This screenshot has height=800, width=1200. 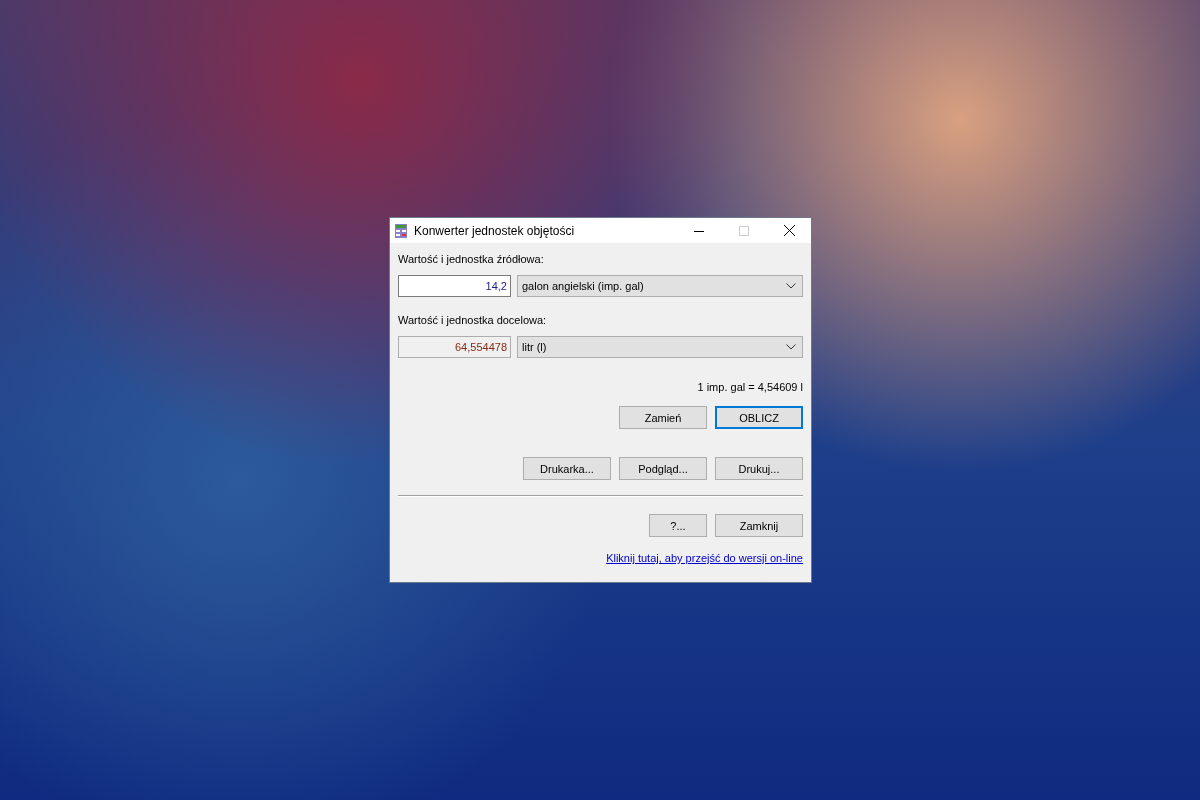 I want to click on action-button: Zamień, so click(x=663, y=417).